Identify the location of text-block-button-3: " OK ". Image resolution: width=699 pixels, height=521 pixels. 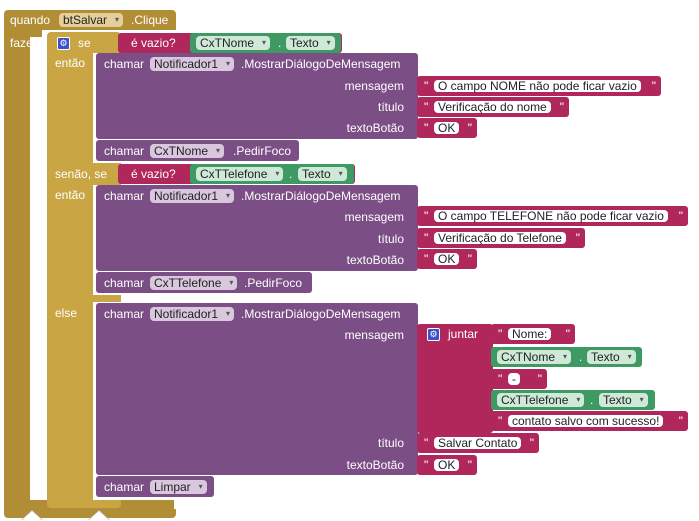
(447, 465).